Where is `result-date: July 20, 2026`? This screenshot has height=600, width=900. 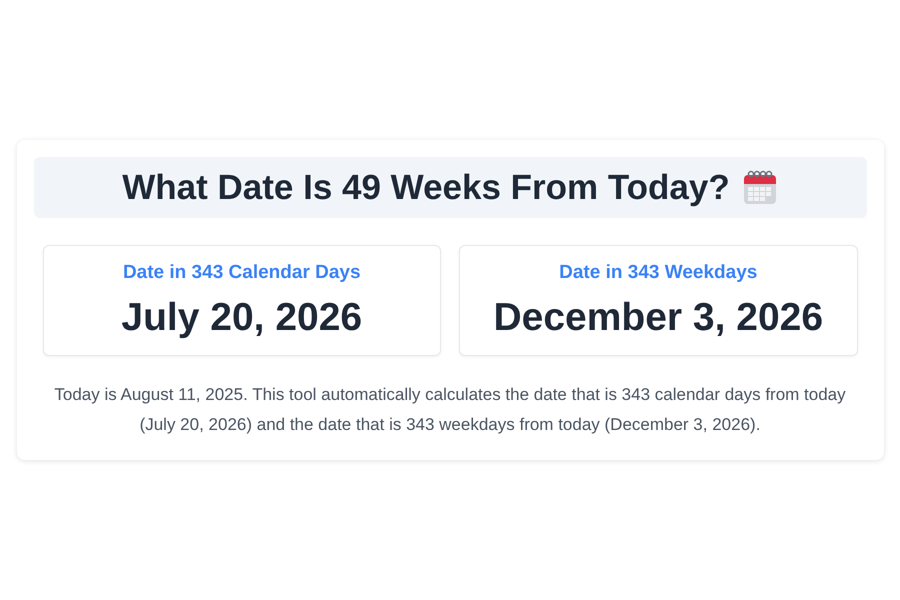 result-date: July 20, 2026 is located at coordinates (241, 318).